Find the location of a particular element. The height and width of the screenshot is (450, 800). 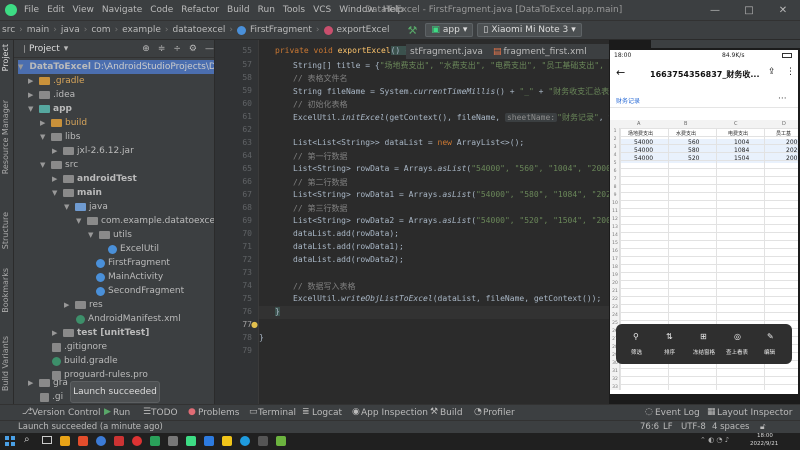

menu-view: View is located at coordinates (83, 10).